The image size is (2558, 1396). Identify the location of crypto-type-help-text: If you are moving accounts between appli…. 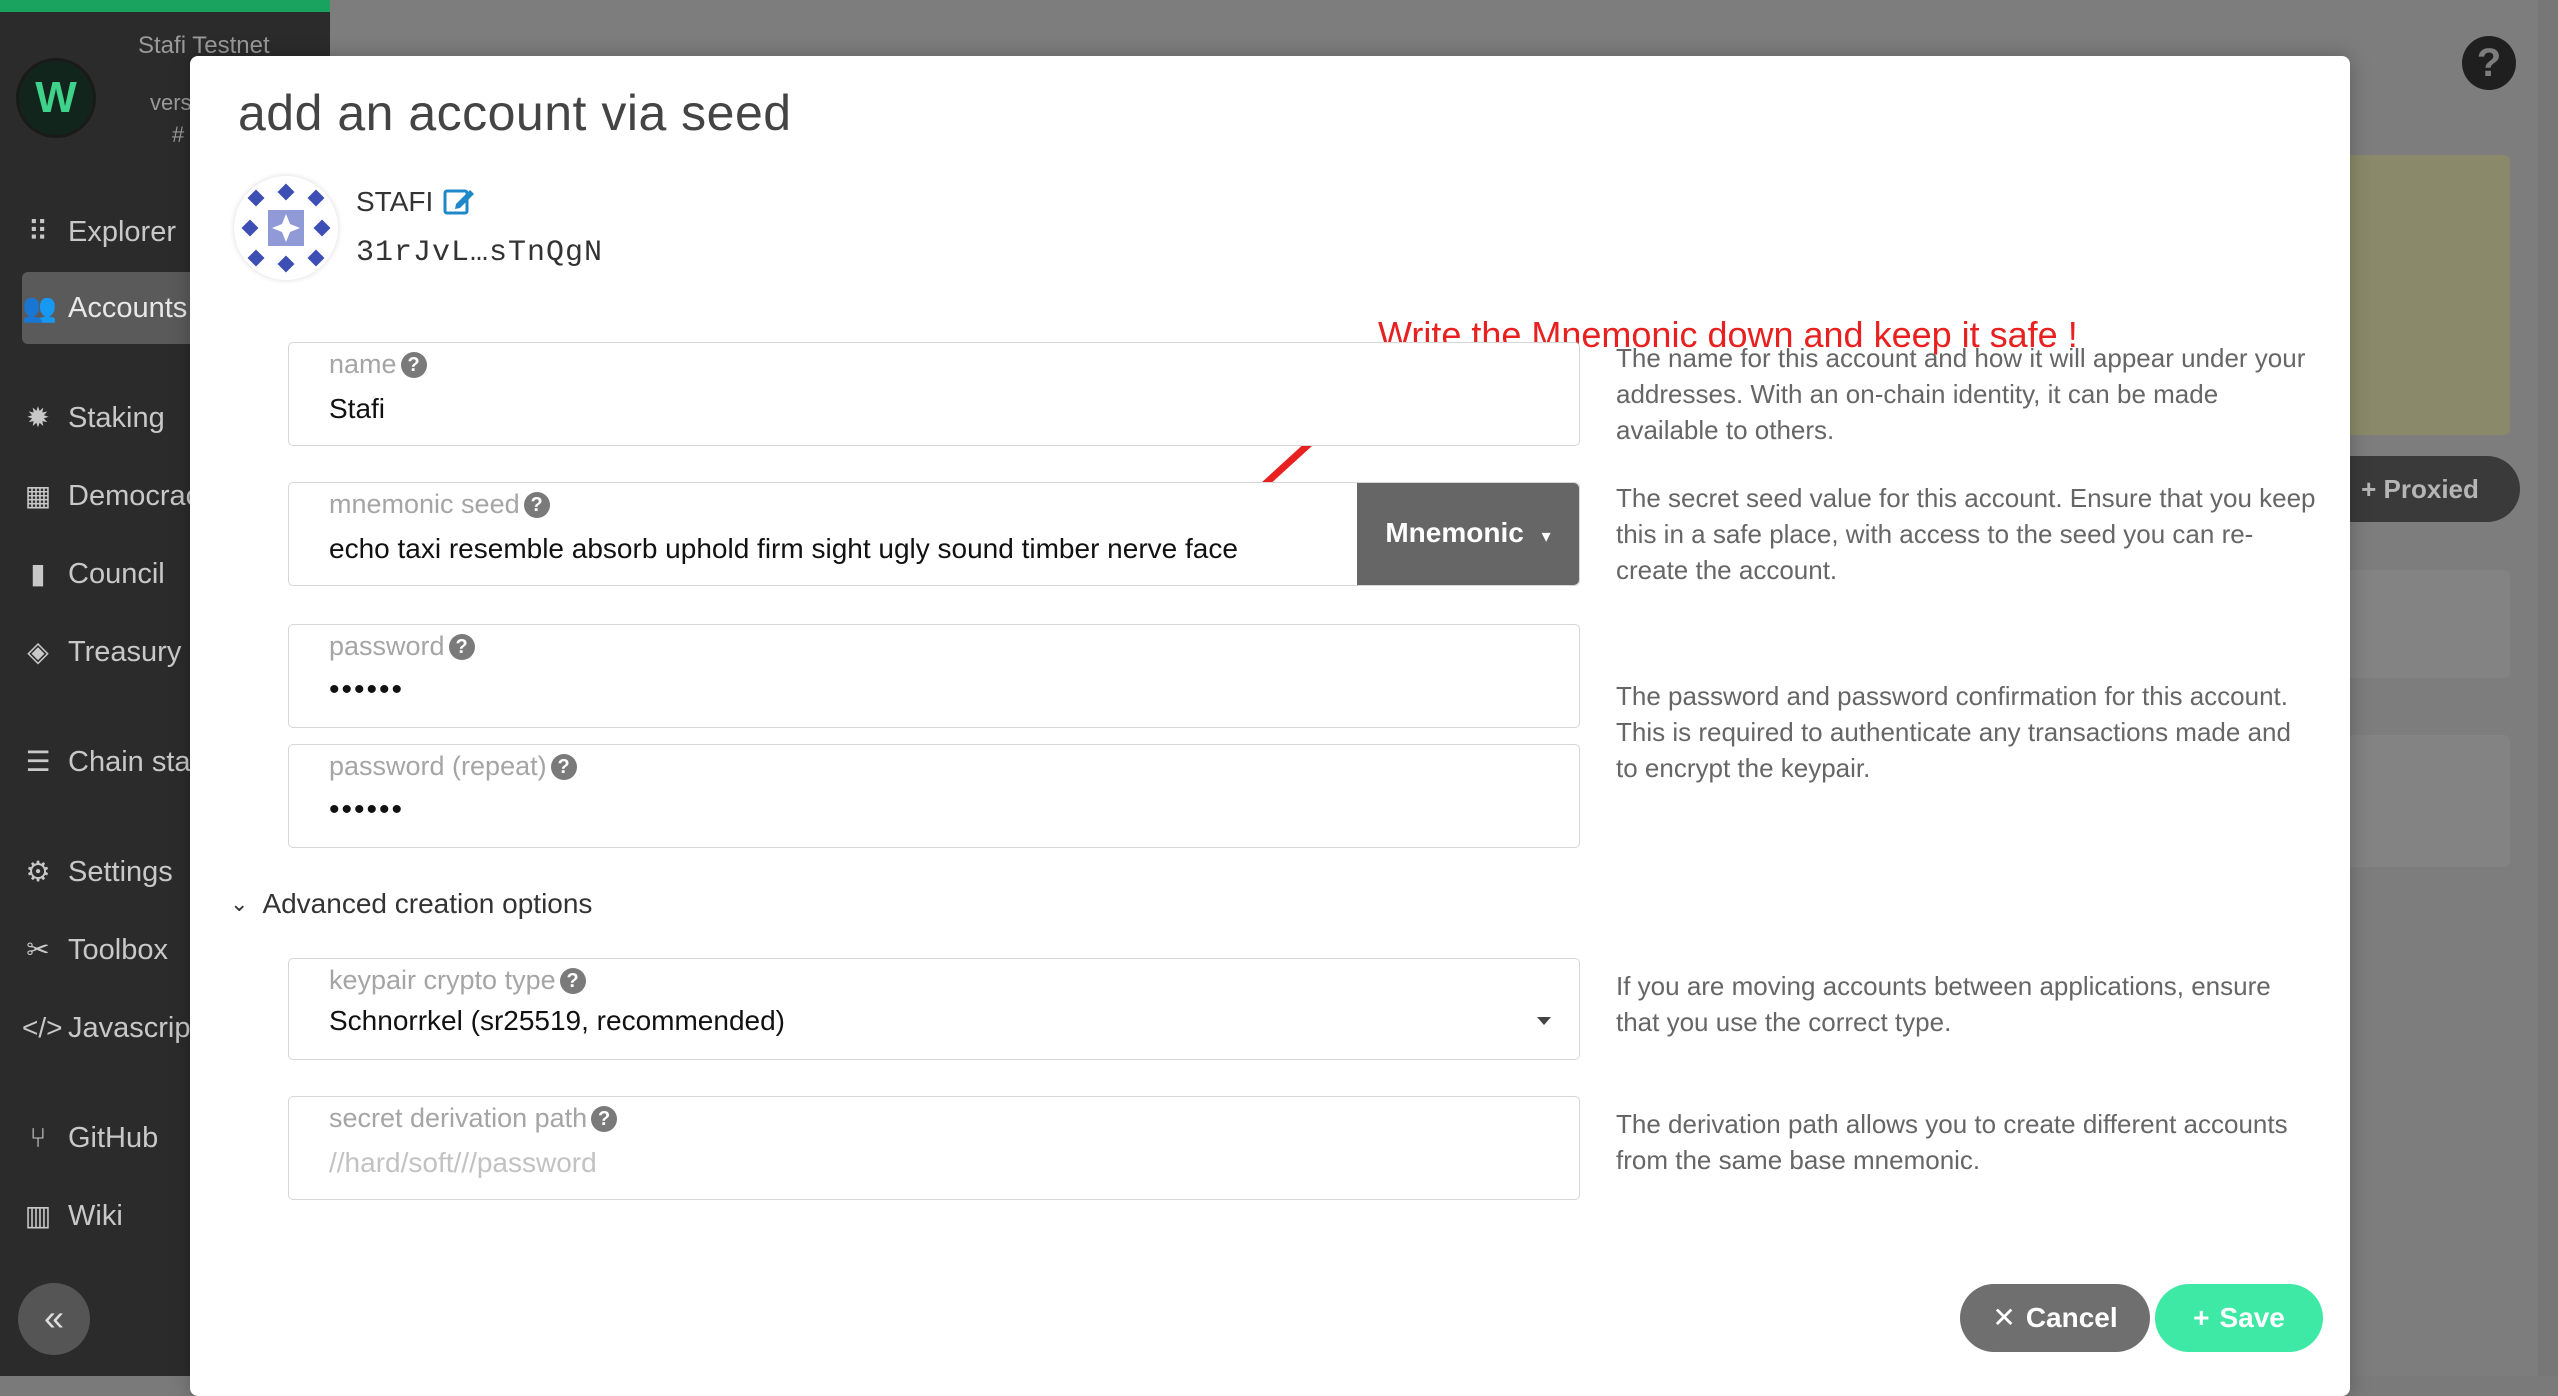
(1943, 1004).